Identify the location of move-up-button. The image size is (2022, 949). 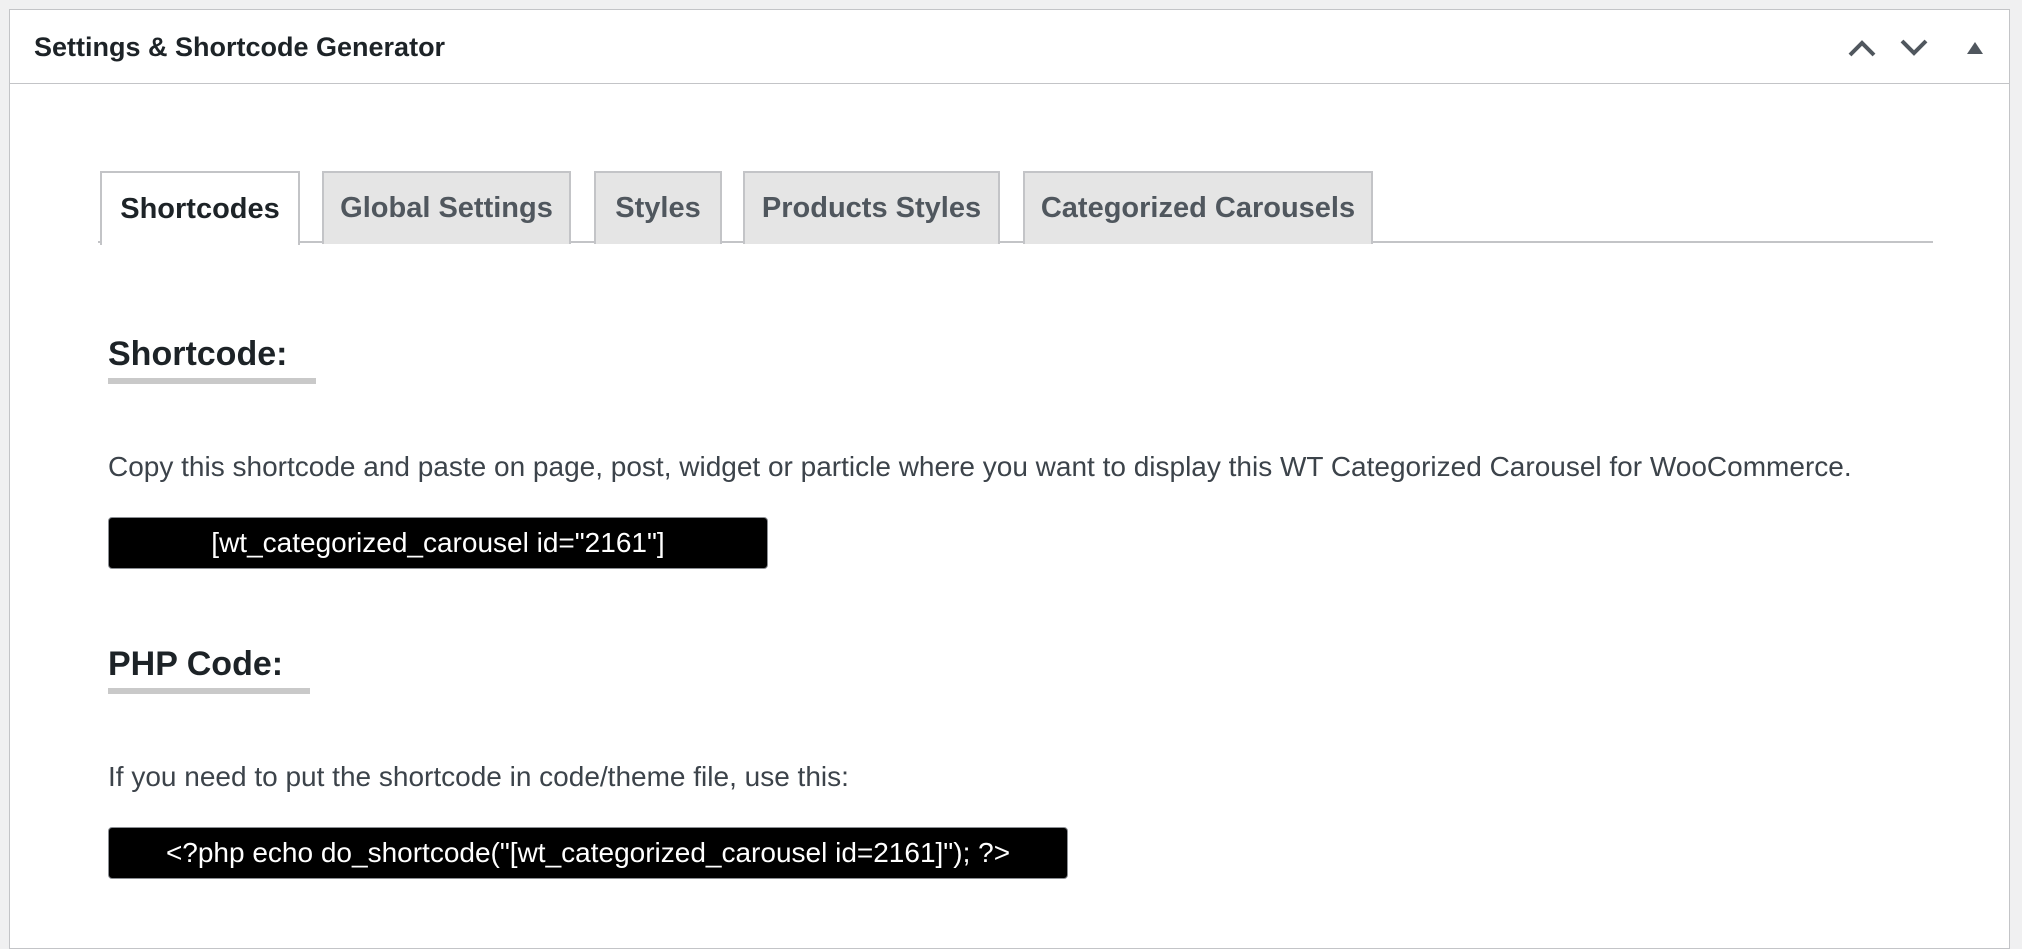
(1862, 48).